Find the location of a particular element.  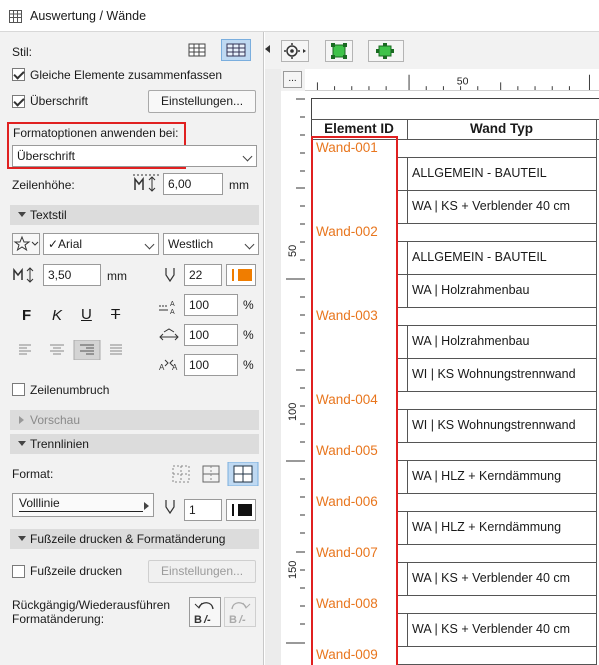

undo-label-line1: Rückgängig/Wiederausführen is located at coordinates (91, 605).